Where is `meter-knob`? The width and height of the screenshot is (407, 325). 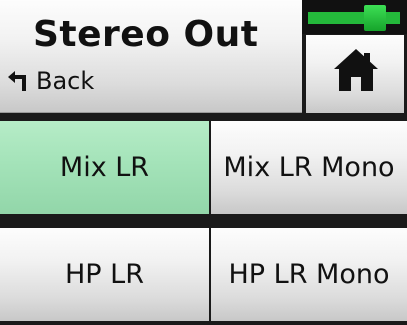
meter-knob is located at coordinates (375, 18).